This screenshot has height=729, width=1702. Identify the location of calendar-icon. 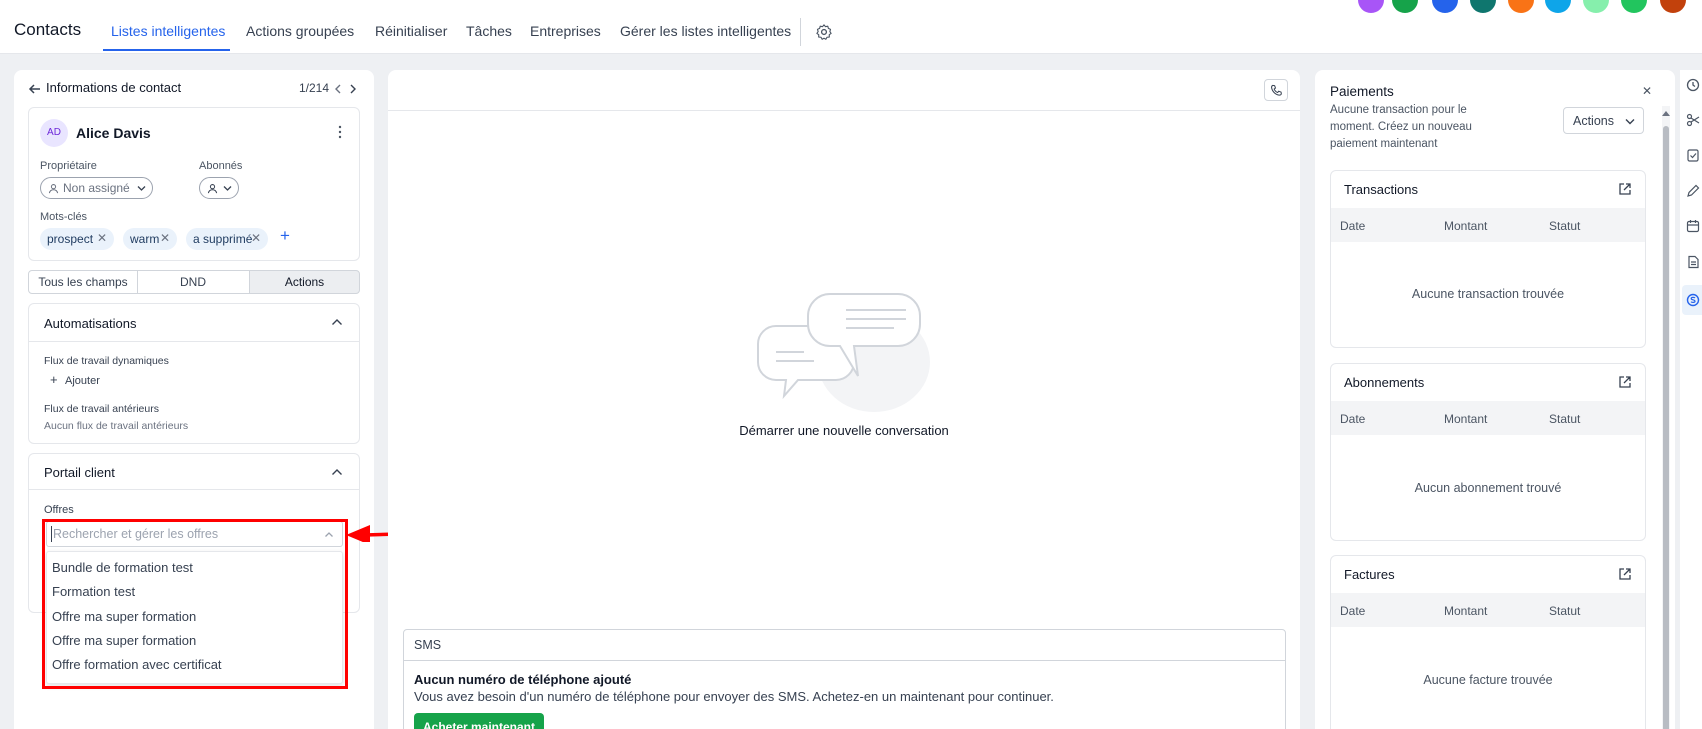
(1693, 226).